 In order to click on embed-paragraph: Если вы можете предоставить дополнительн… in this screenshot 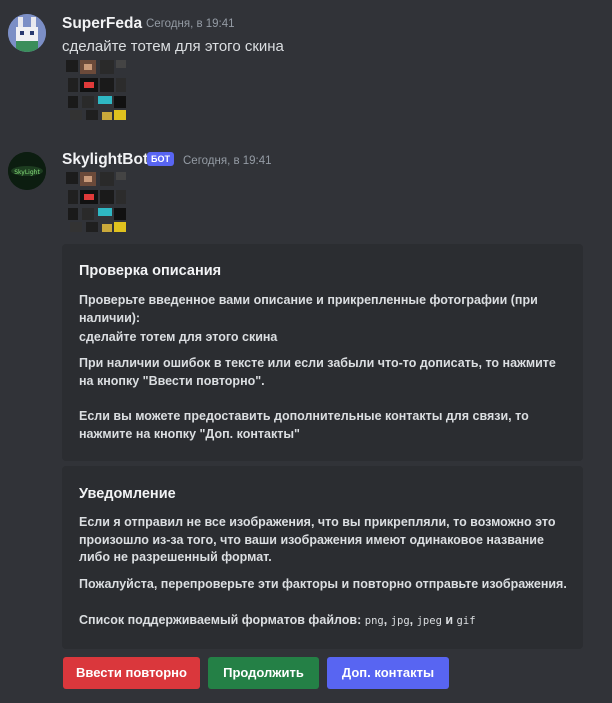, I will do `click(304, 425)`.